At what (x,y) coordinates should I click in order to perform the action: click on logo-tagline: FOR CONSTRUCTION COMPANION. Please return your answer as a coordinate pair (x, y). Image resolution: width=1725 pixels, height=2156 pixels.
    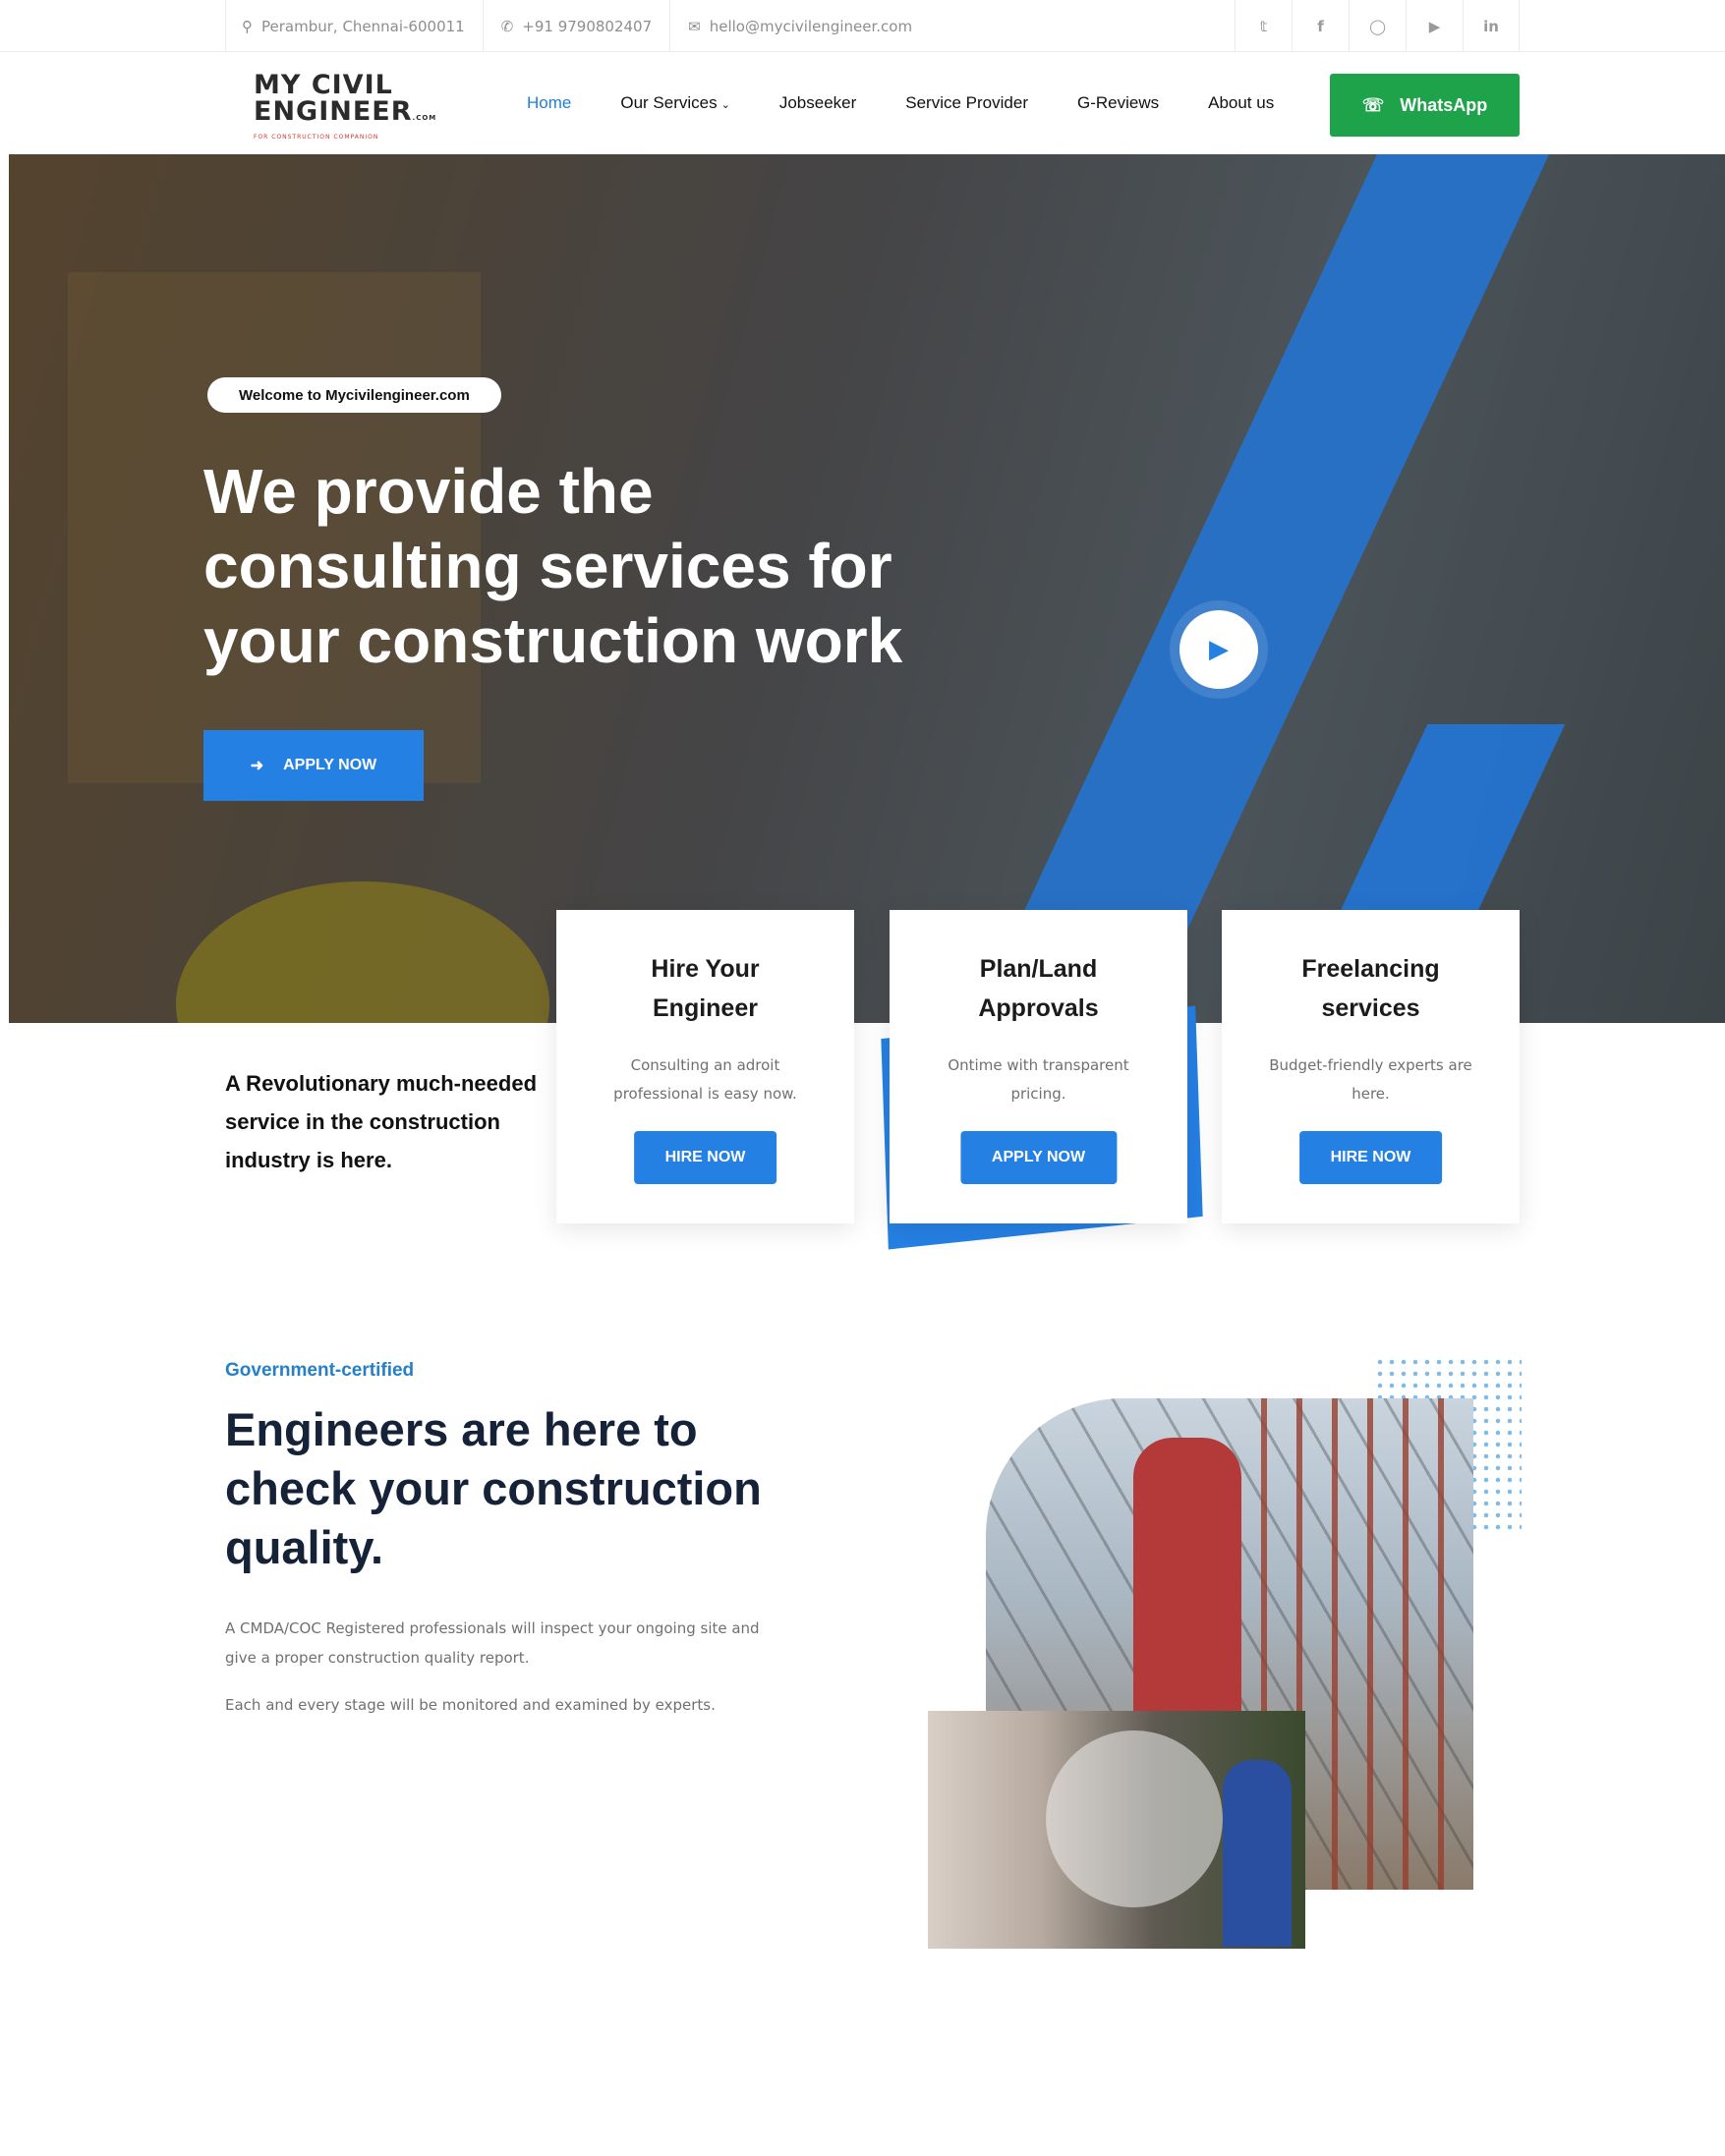
    Looking at the image, I should click on (316, 137).